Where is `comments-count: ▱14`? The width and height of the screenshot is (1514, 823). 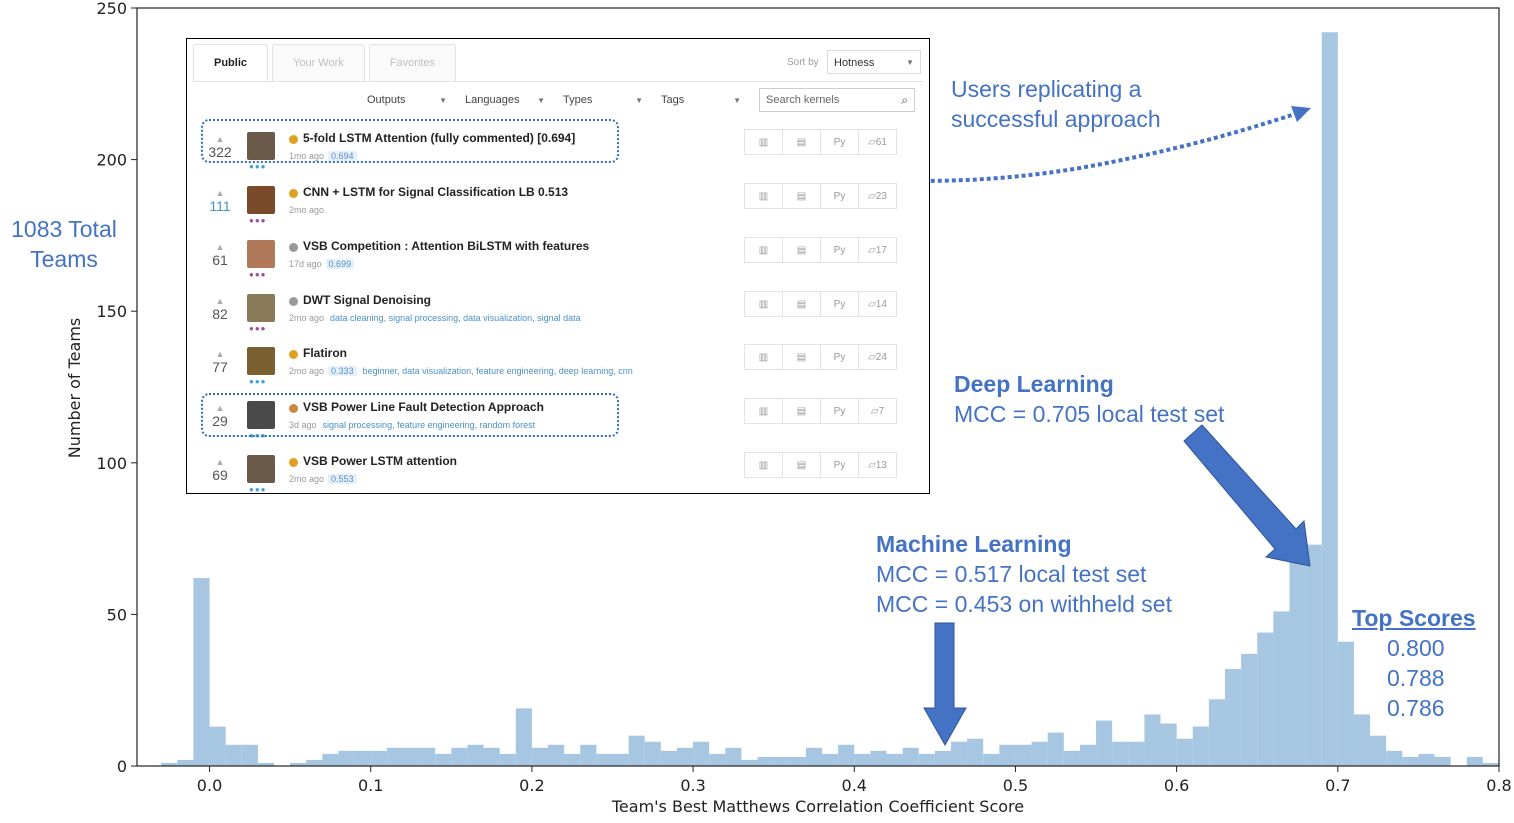
comments-count: ▱14 is located at coordinates (877, 304).